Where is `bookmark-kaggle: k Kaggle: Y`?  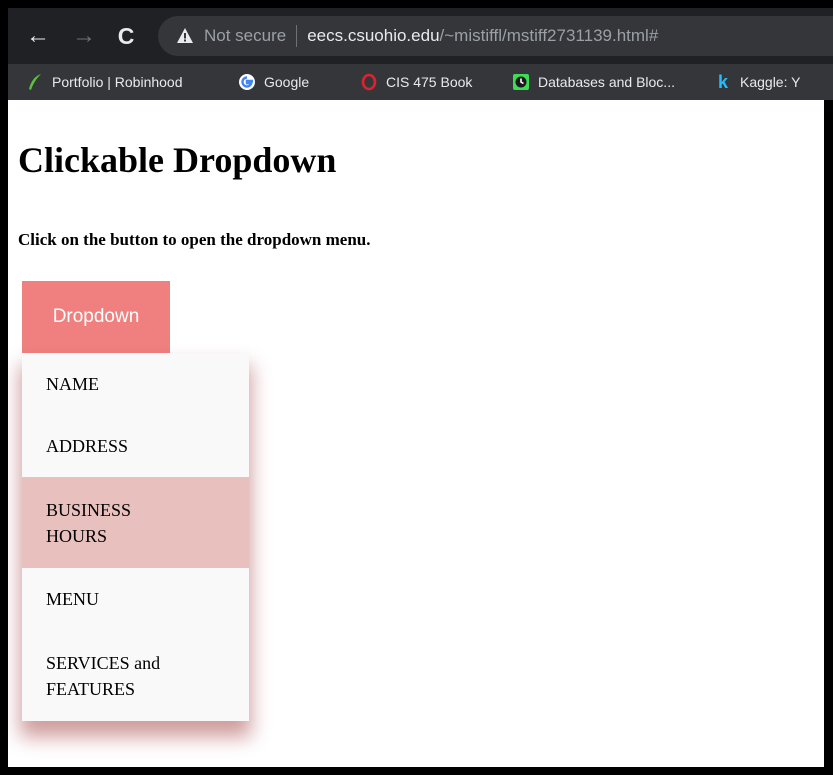
bookmark-kaggle: k Kaggle: Y is located at coordinates (757, 82).